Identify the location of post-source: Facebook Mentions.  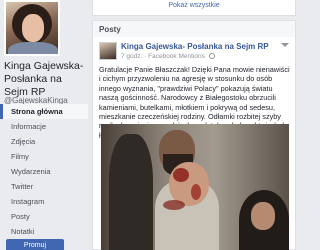
(176, 56).